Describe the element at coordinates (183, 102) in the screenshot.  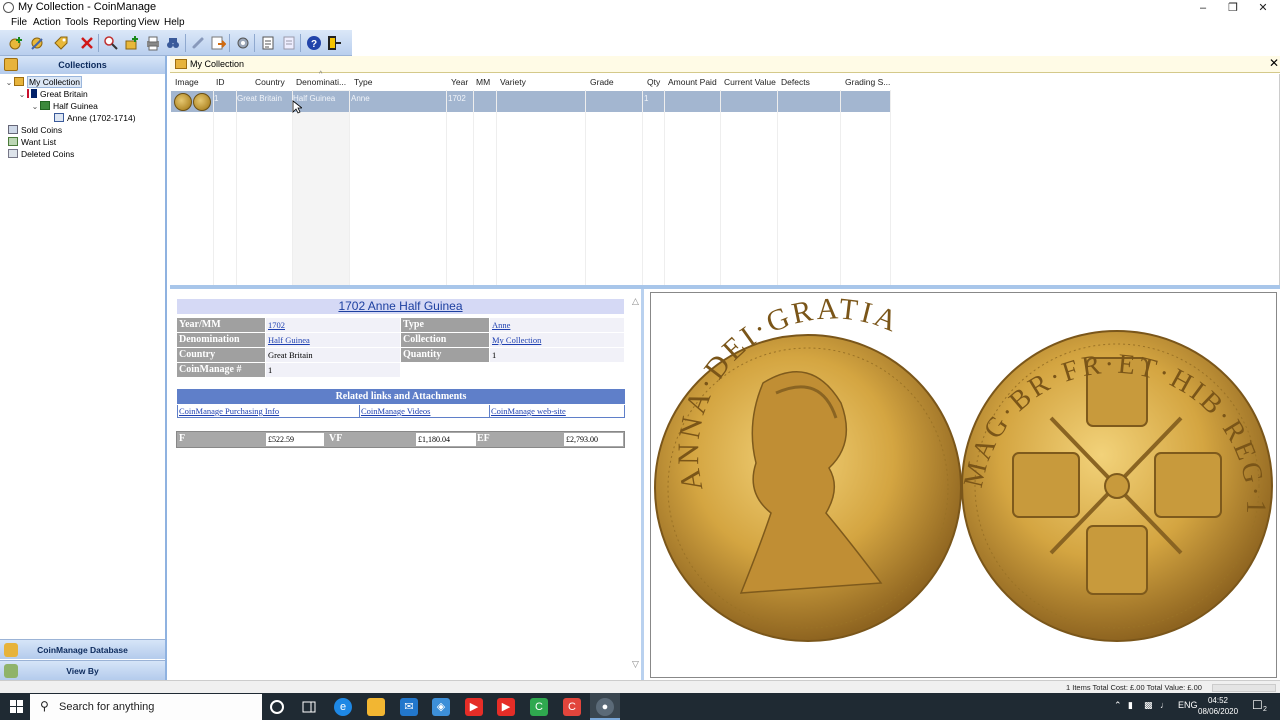
I see `coin-thumbnail-obverse` at that location.